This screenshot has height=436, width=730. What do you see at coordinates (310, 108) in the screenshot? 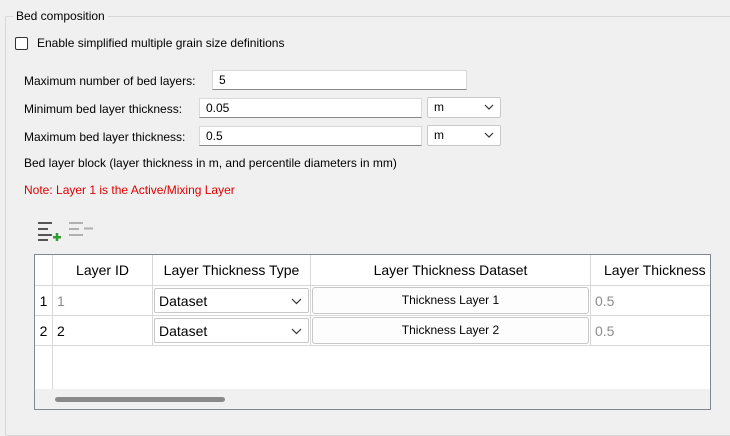
I see `min-thickness-input: 0.05` at bounding box center [310, 108].